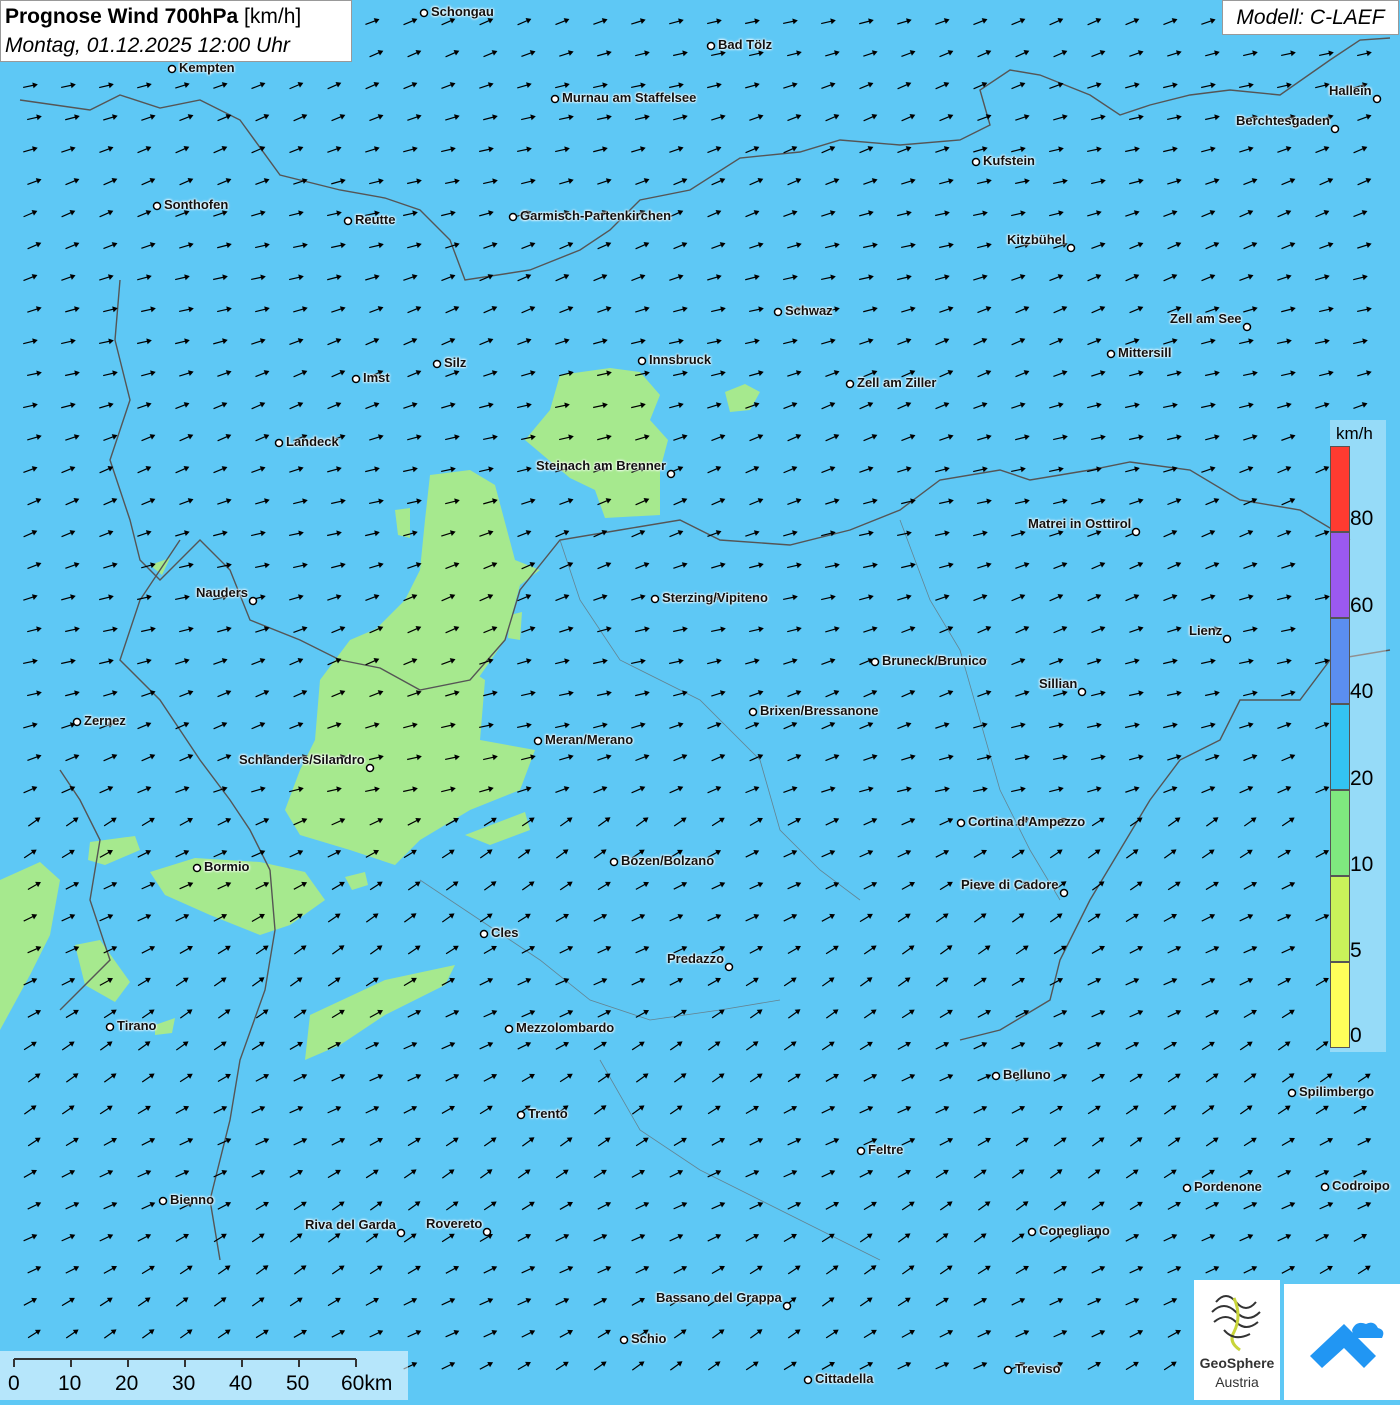 Image resolution: width=1400 pixels, height=1405 pixels. Describe the element at coordinates (196, 204) in the screenshot. I see `city-label: Sonthofen` at that location.